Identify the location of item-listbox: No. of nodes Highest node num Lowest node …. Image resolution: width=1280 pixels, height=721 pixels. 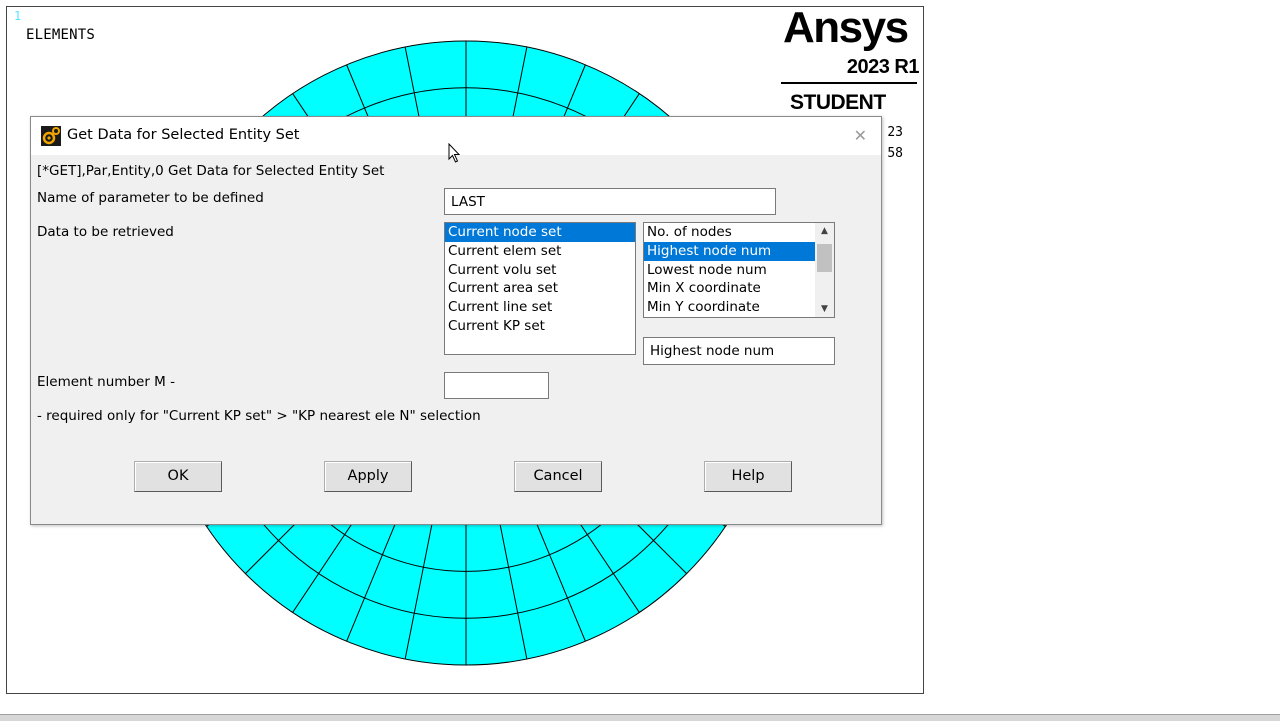
(739, 270).